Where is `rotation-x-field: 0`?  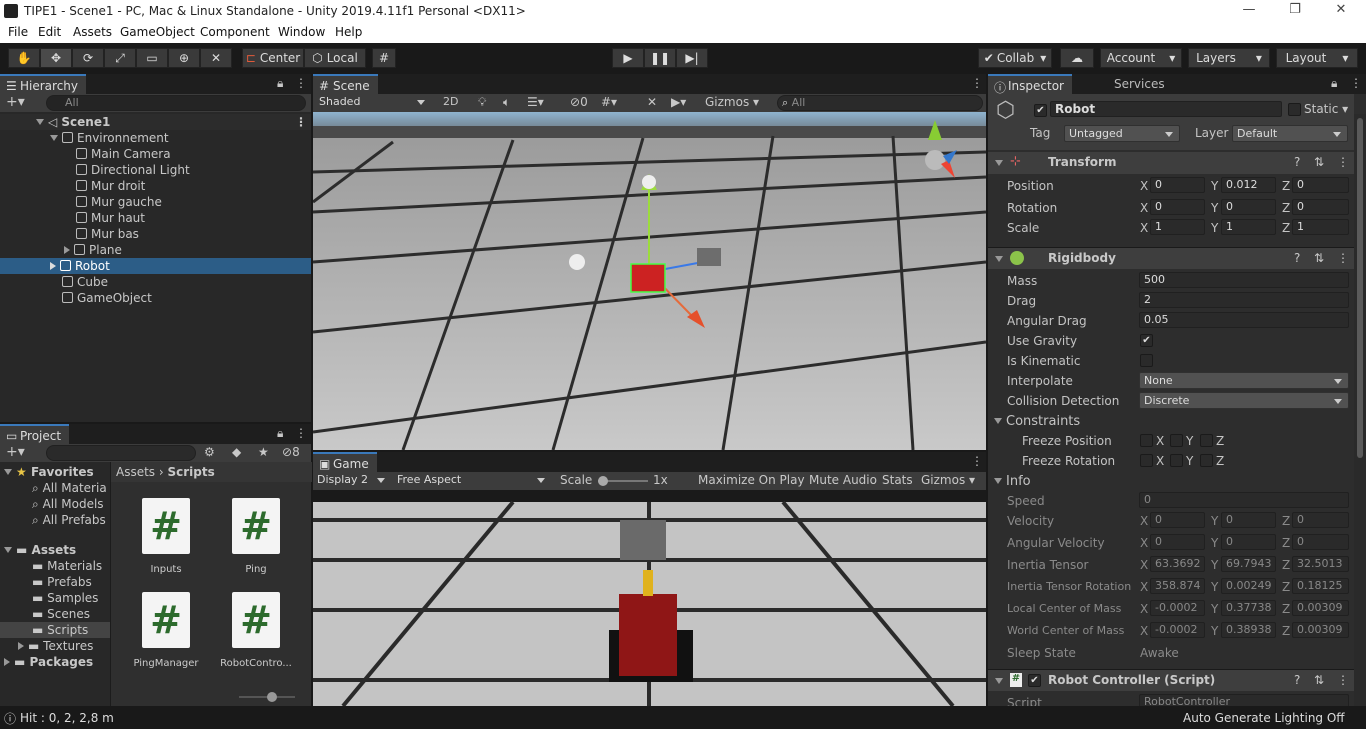
rotation-x-field: 0 is located at coordinates (1177, 207).